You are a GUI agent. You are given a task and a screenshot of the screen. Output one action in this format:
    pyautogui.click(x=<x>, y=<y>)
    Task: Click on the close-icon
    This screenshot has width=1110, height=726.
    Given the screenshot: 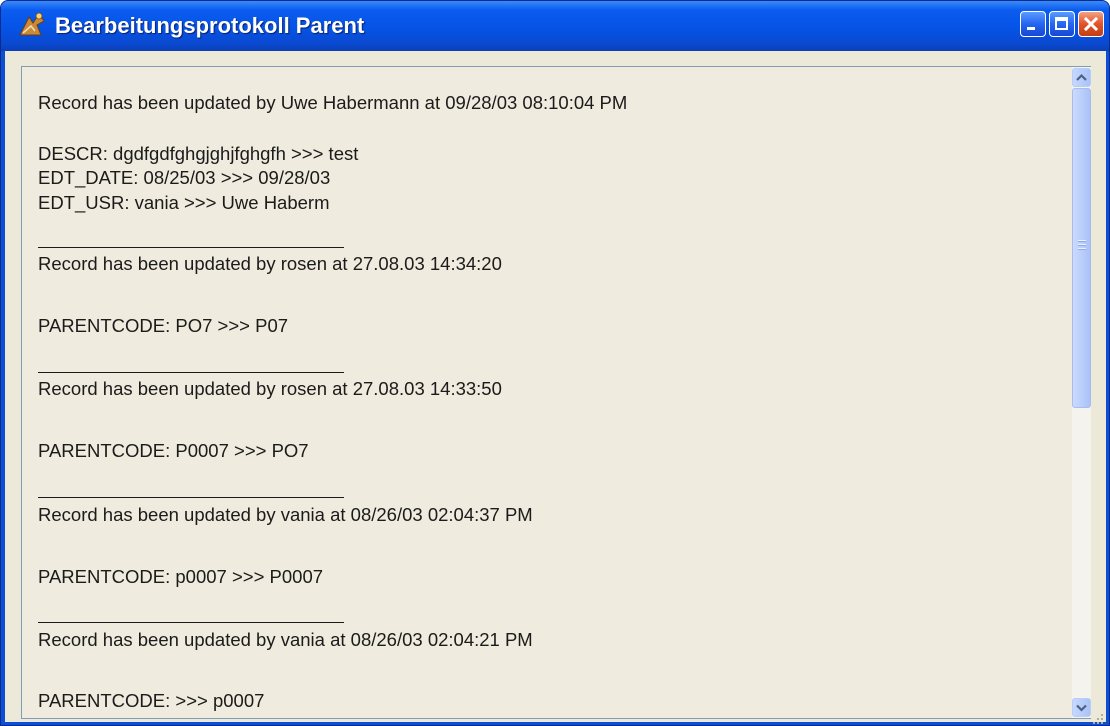 What is the action you would take?
    pyautogui.click(x=1091, y=24)
    